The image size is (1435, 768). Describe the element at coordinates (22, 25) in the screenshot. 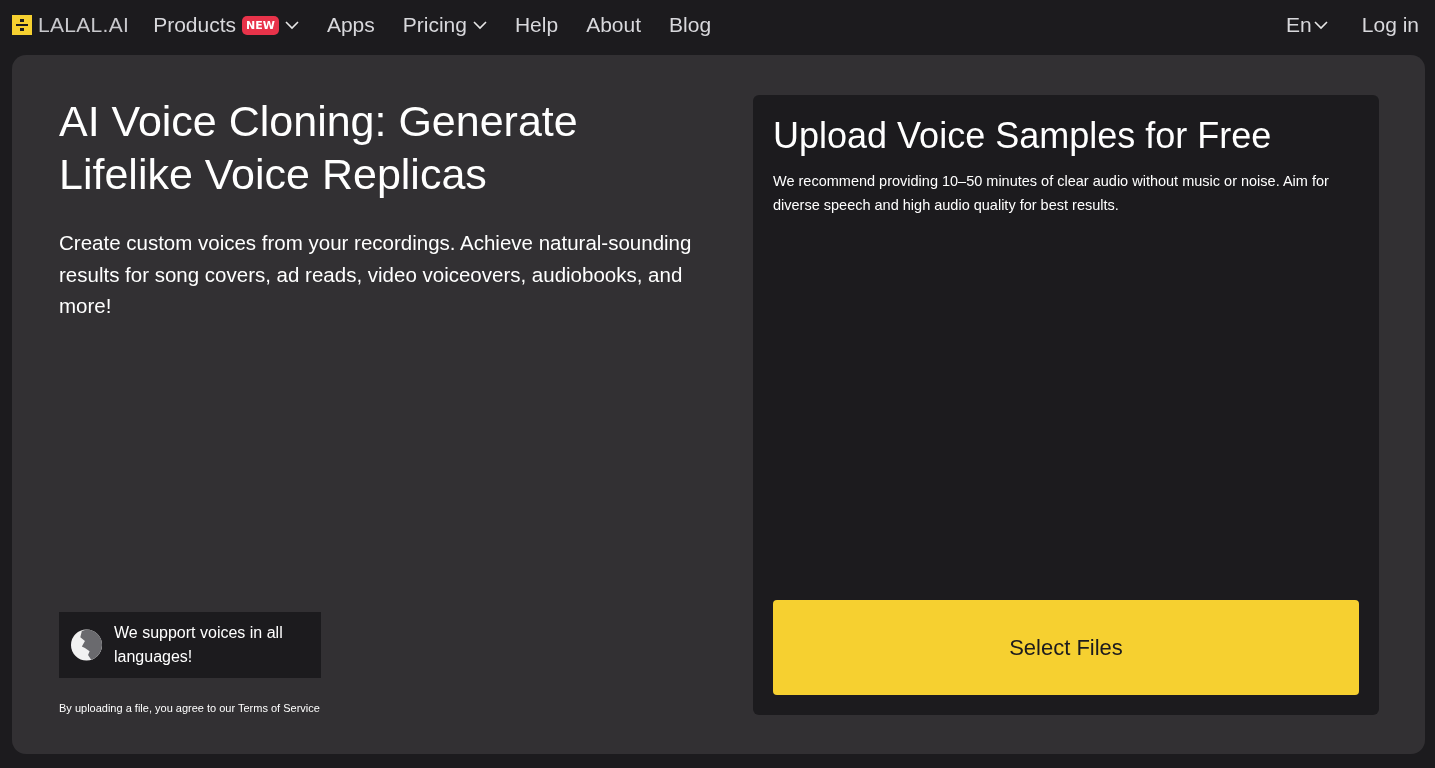

I see `logo-icon` at that location.